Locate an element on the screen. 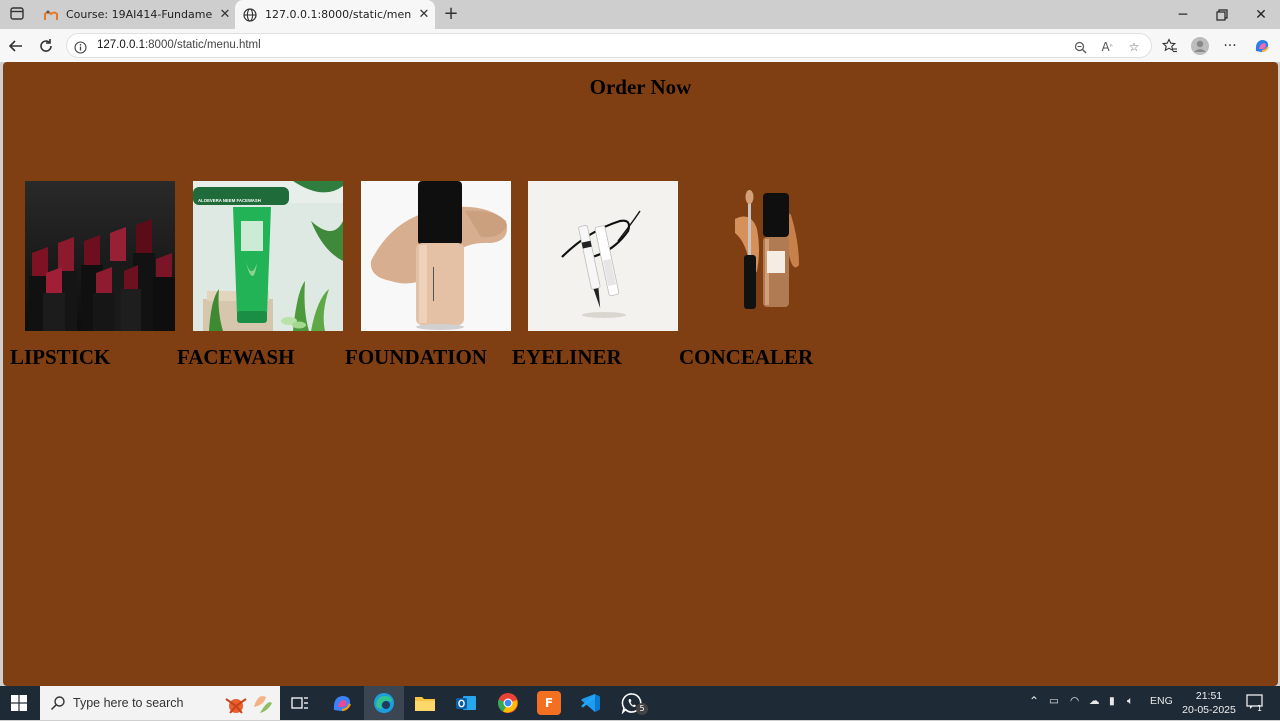 The height and width of the screenshot is (721, 1280). edge-browser-icon is located at coordinates (384, 703).